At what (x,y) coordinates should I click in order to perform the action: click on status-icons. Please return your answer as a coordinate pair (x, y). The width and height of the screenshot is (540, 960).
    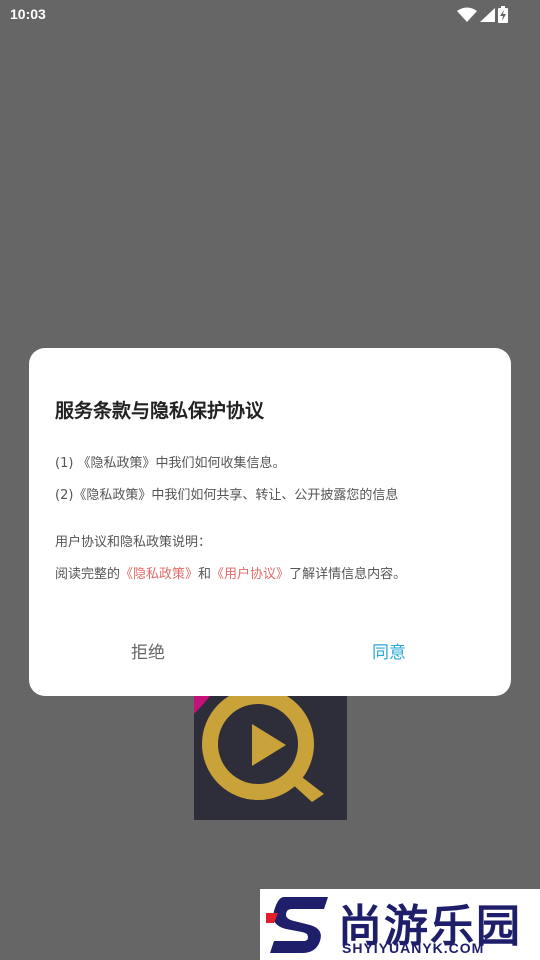
    Looking at the image, I should click on (482, 14).